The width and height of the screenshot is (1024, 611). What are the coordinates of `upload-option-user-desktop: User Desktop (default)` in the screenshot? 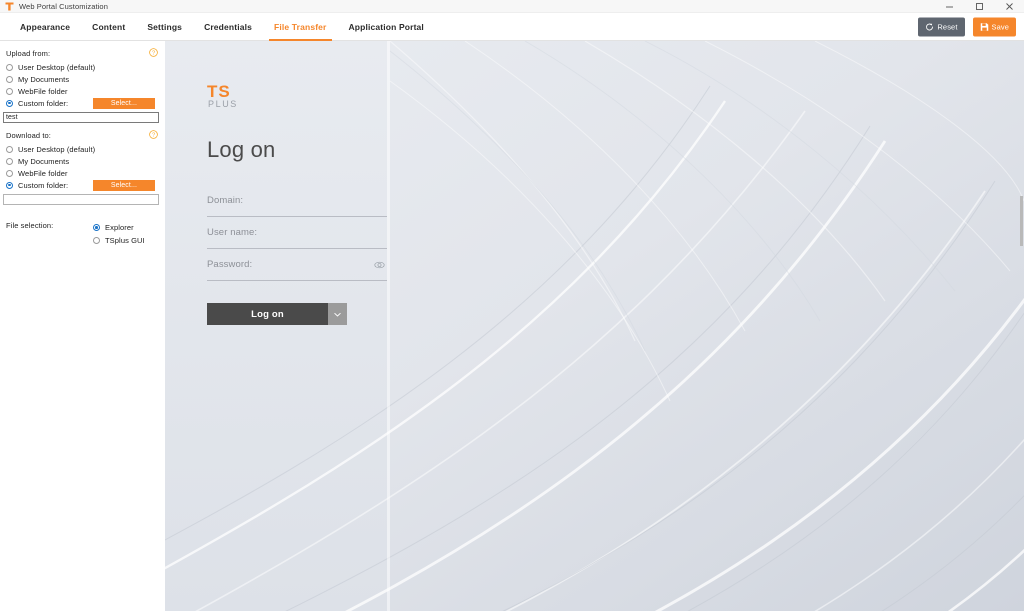 It's located at (85, 67).